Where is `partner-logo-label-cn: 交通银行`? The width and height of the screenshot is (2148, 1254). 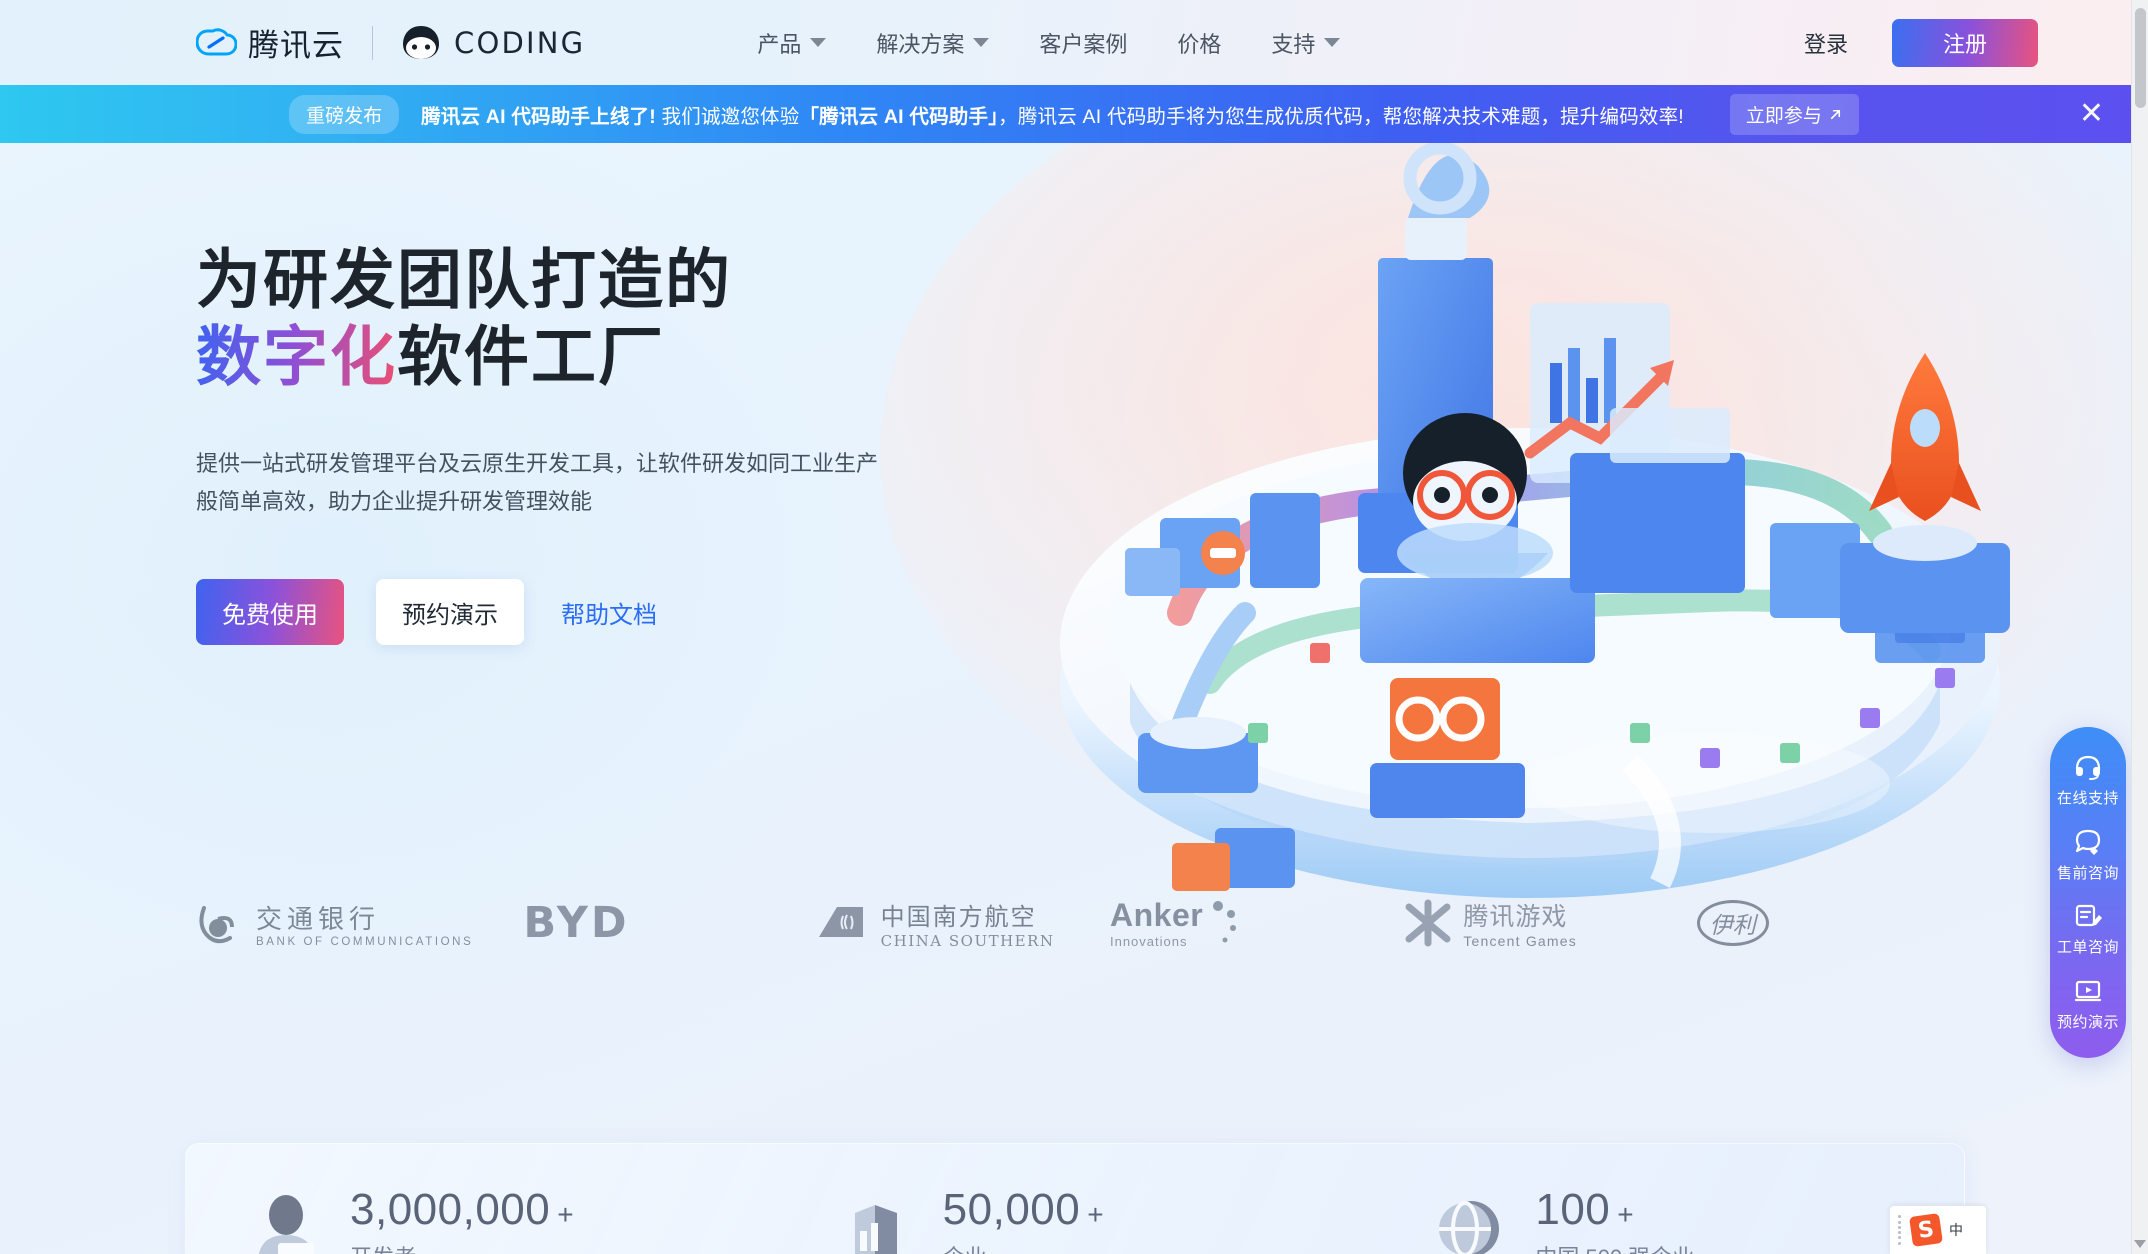 partner-logo-label-cn: 交通银行 is located at coordinates (318, 919).